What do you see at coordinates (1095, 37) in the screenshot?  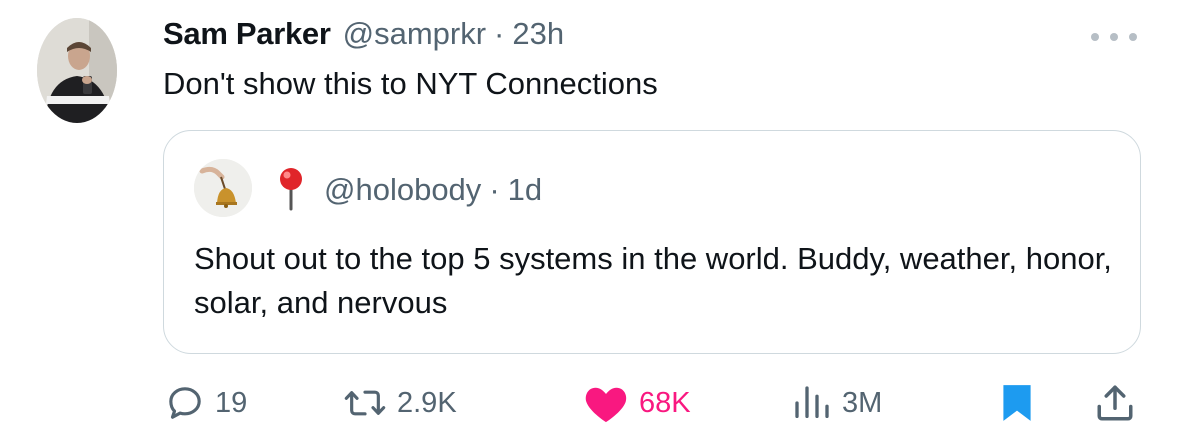 I see `more-horizontal-icon` at bounding box center [1095, 37].